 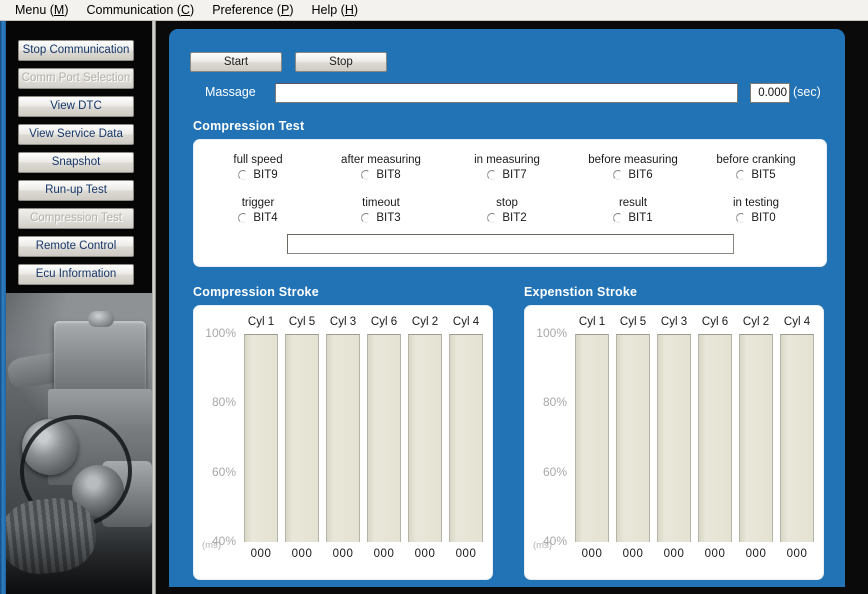 What do you see at coordinates (756, 322) in the screenshot?
I see `expansion-bar-label: Cyl 2` at bounding box center [756, 322].